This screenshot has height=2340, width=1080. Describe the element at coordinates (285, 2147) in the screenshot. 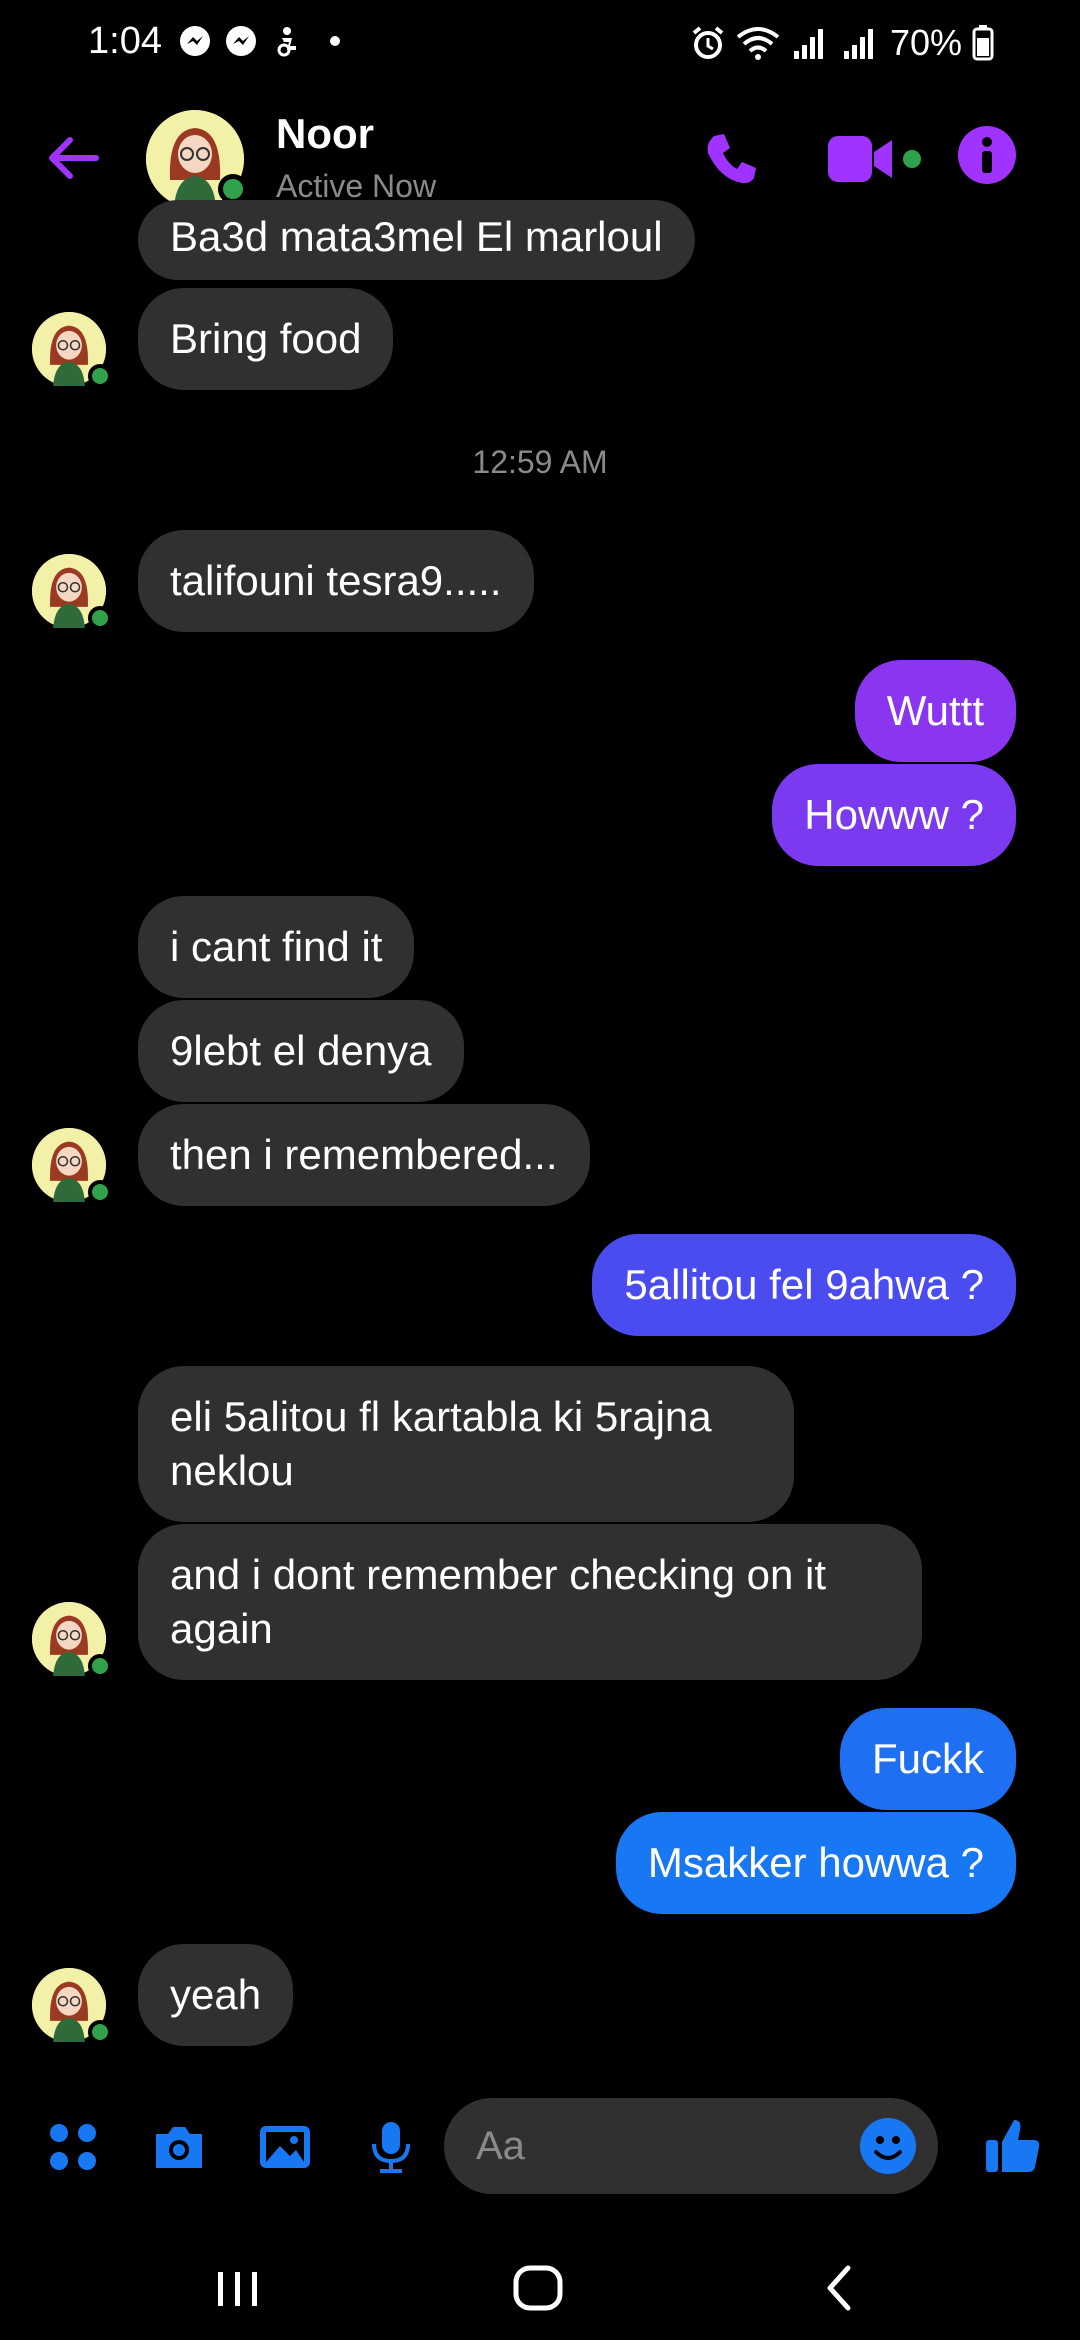

I see `gallery-icon` at that location.